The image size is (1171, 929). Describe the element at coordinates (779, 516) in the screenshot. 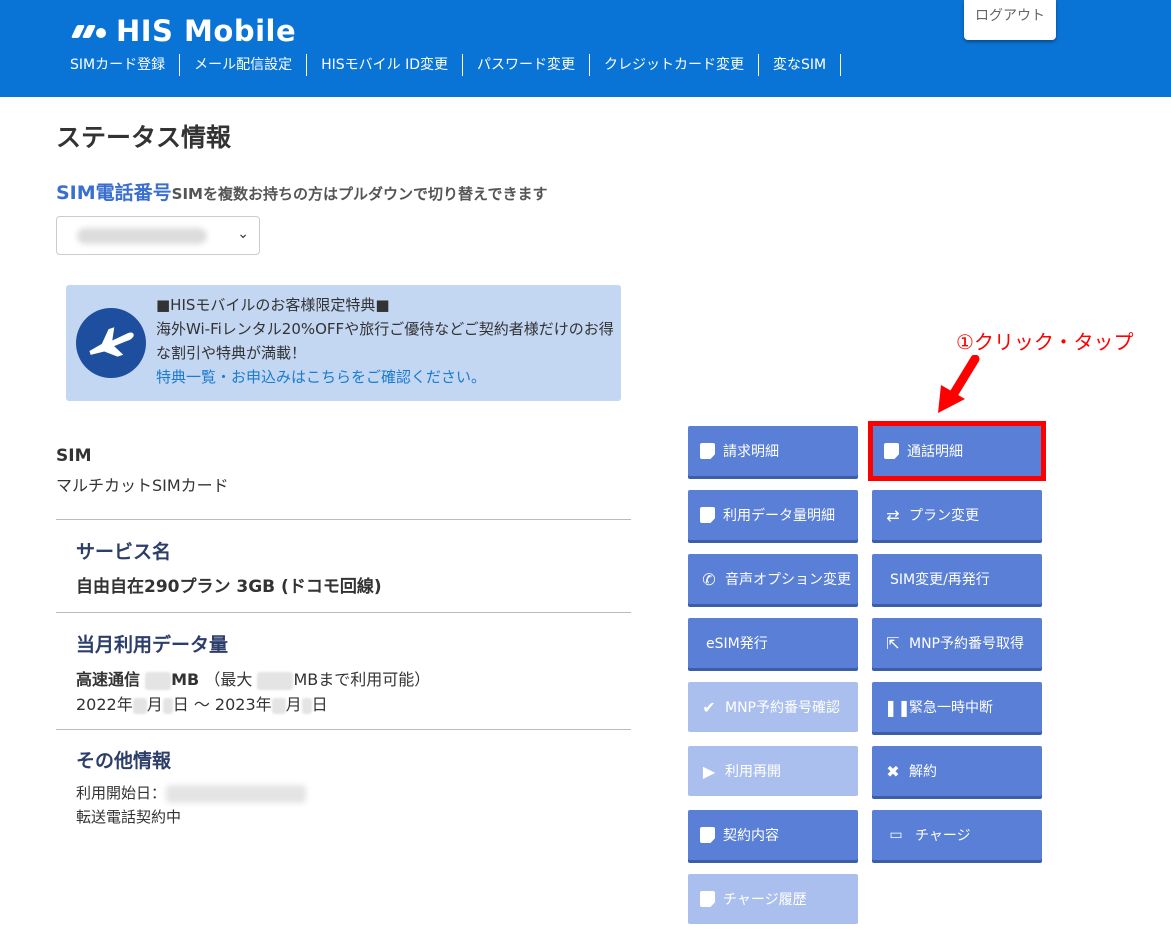

I see `button-label: 利用データ量明細` at that location.